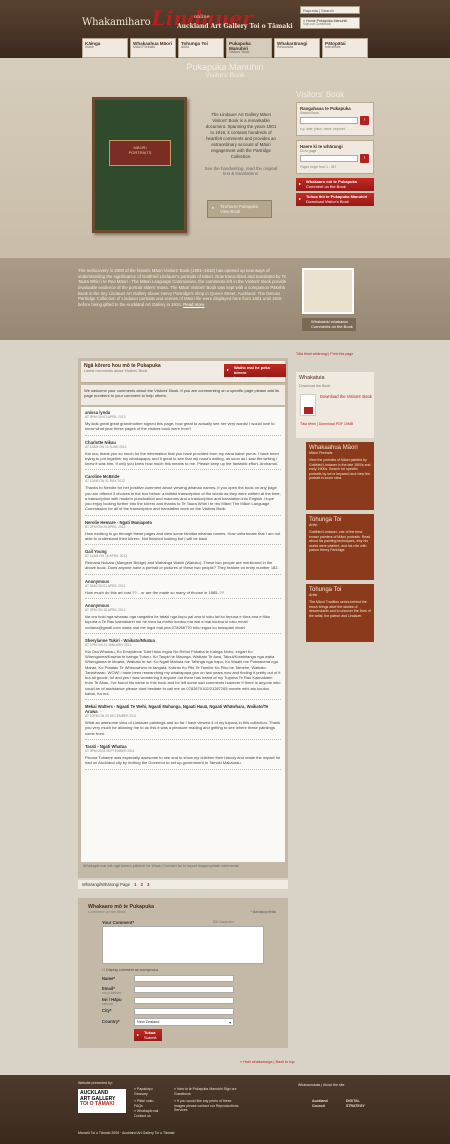 The image size is (450, 1144). I want to click on comment-date: AT 9PM ON 01 APRIL 2013, so click(105, 417).